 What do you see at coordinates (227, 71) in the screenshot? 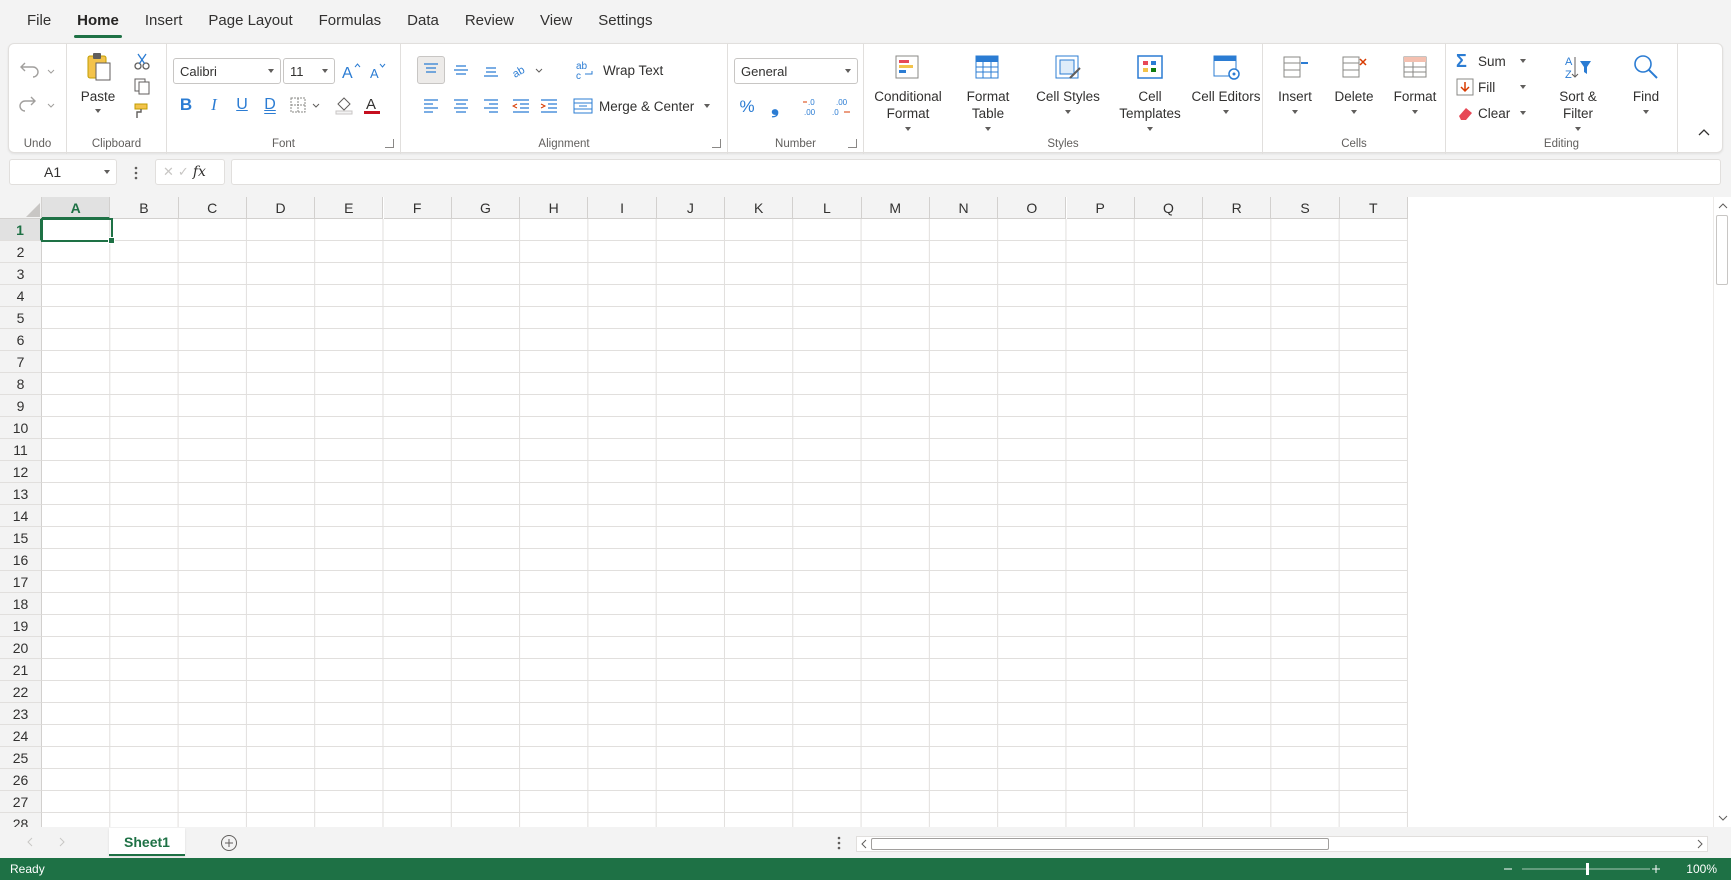
I see `font-name-dropdown: Calibri` at bounding box center [227, 71].